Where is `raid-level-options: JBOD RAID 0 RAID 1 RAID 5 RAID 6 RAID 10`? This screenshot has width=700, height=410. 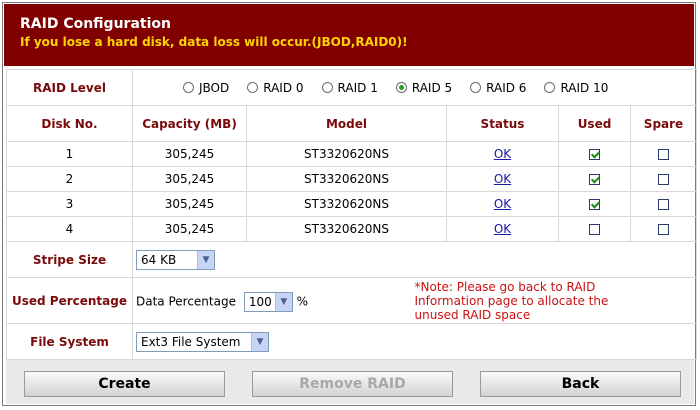 raid-level-options: JBOD RAID 0 RAID 1 RAID 5 RAID 6 RAID 10 is located at coordinates (414, 88).